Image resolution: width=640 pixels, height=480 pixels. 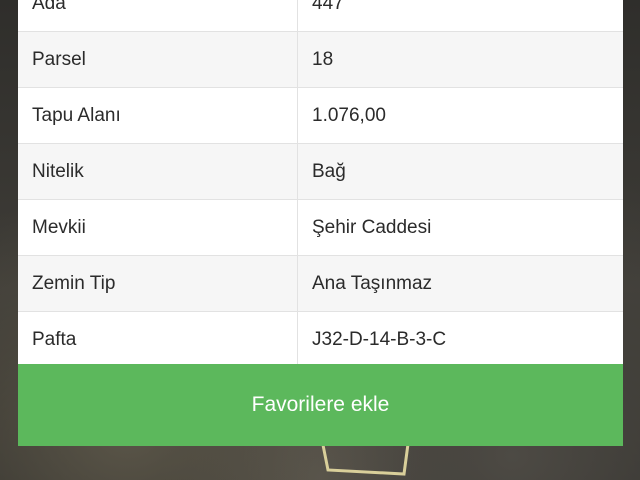 What do you see at coordinates (158, 283) in the screenshot?
I see `label-zemin-tip: Zemin Tip` at bounding box center [158, 283].